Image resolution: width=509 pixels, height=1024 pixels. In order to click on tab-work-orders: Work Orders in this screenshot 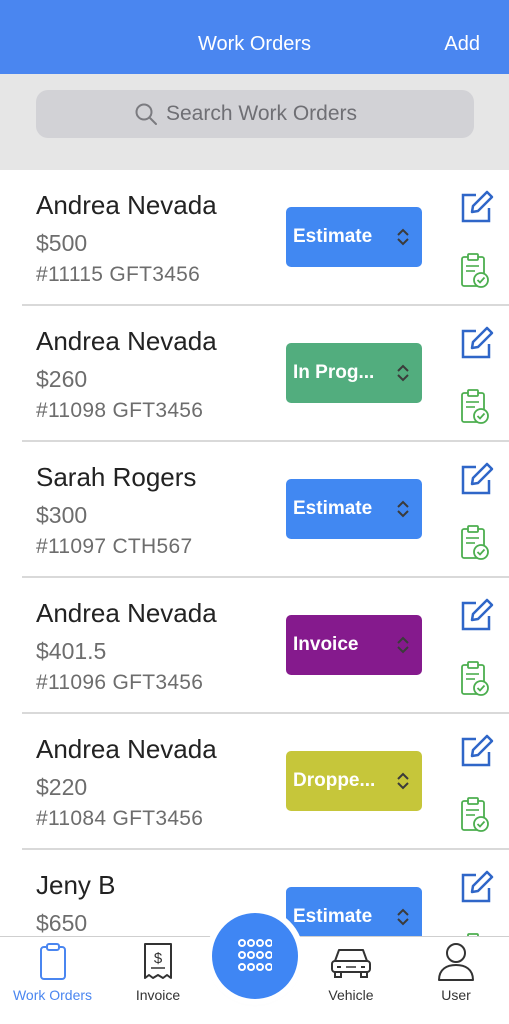, I will do `click(52, 980)`.